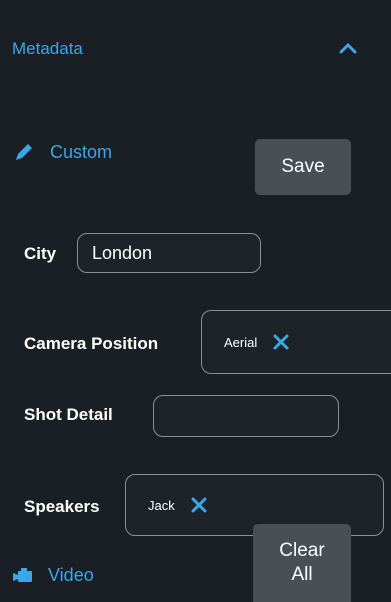  What do you see at coordinates (303, 167) in the screenshot?
I see `save-button: Save` at bounding box center [303, 167].